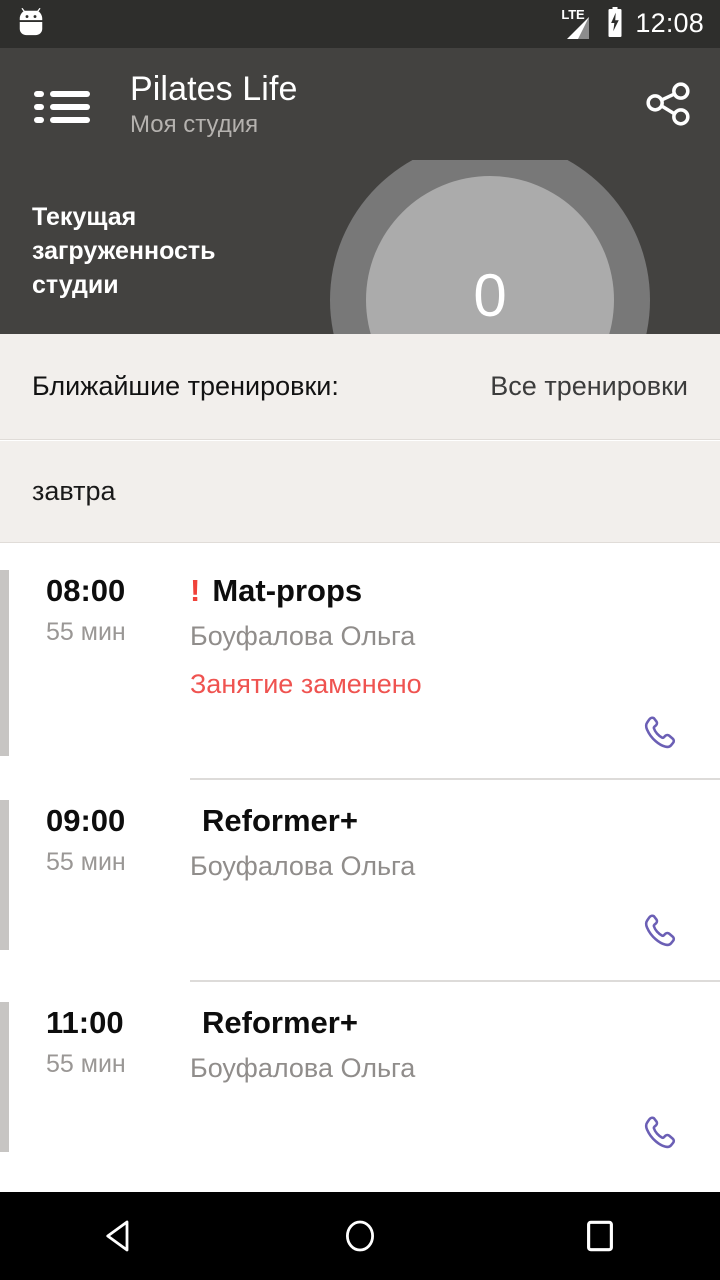 This screenshot has width=720, height=1280. I want to click on recents-square-icon, so click(600, 1236).